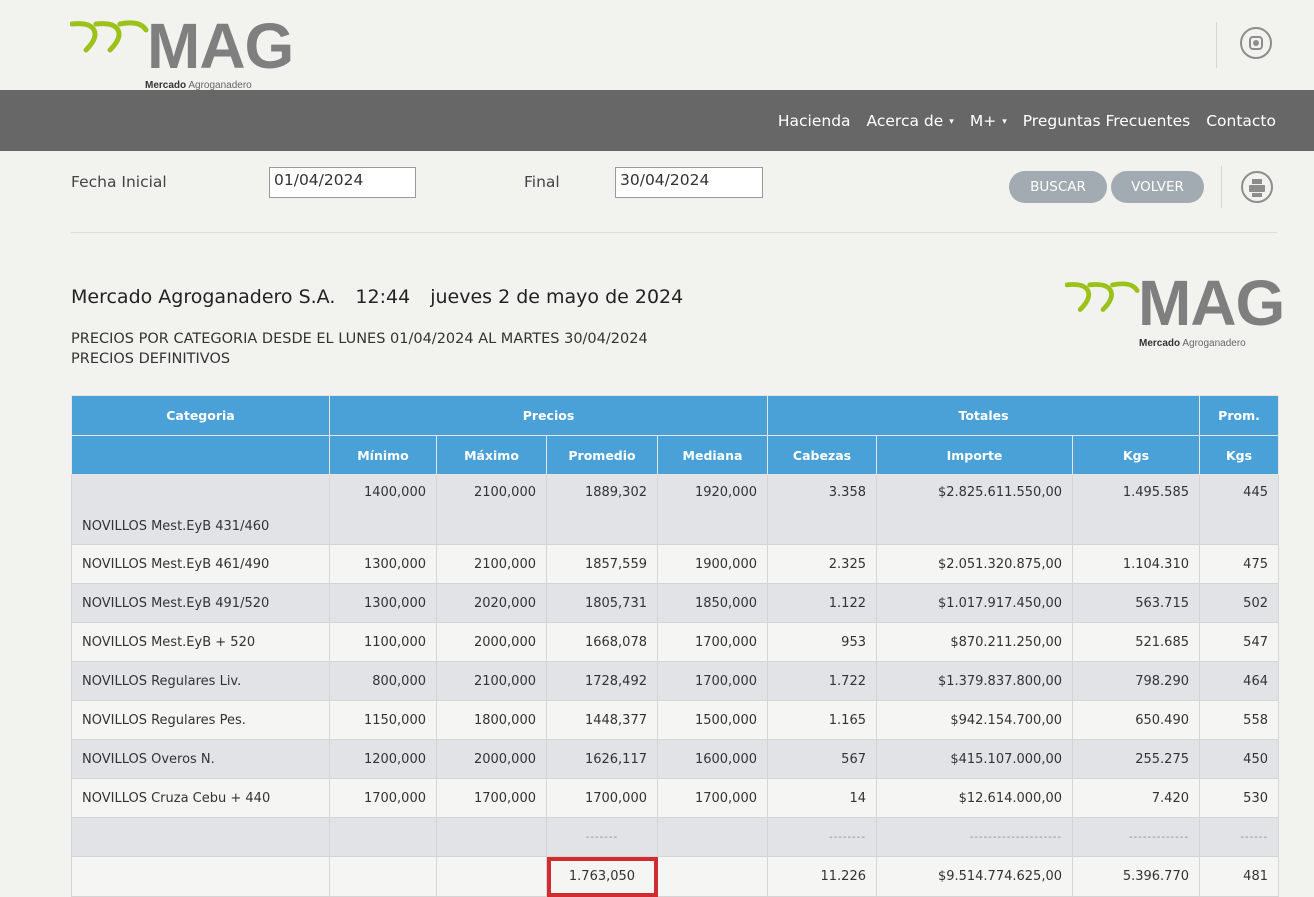  Describe the element at coordinates (602, 603) in the screenshot. I see `cell-promedio: 1805,731` at that location.